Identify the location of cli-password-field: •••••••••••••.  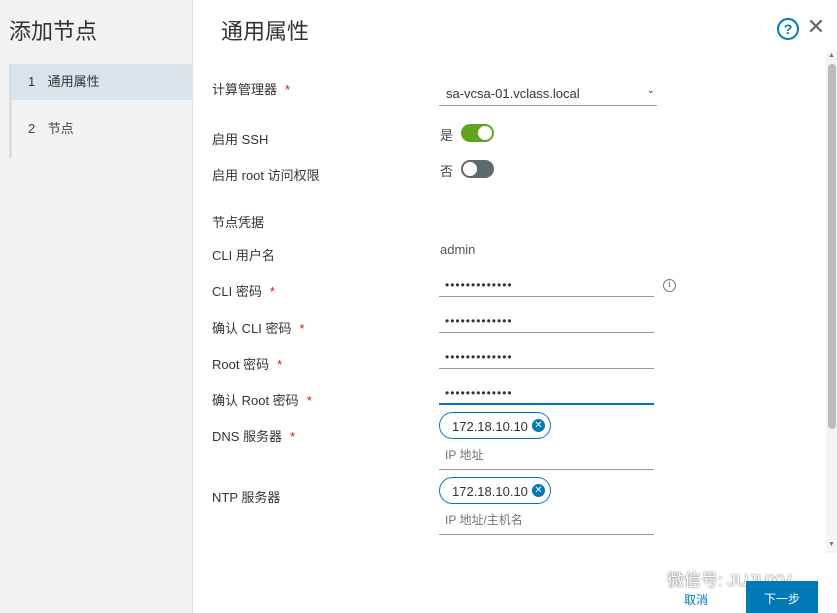
(546, 286).